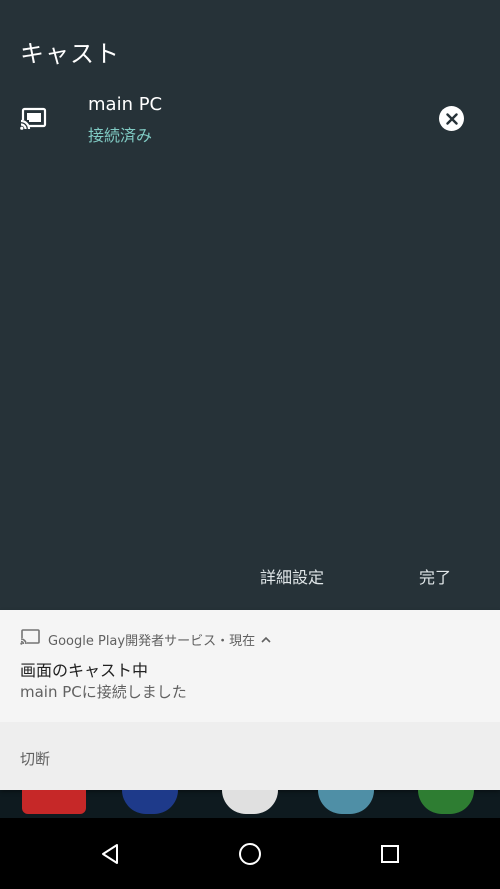  What do you see at coordinates (103, 692) in the screenshot?
I see `notification-text: main PCに接続しました` at bounding box center [103, 692].